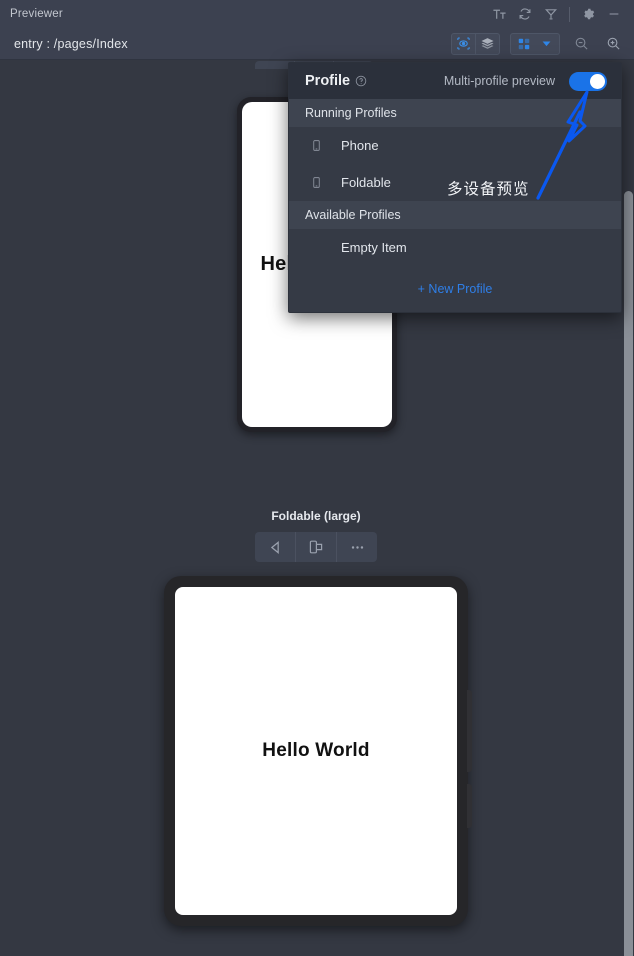 This screenshot has height=956, width=634. I want to click on eye-inspect-icon, so click(463, 44).